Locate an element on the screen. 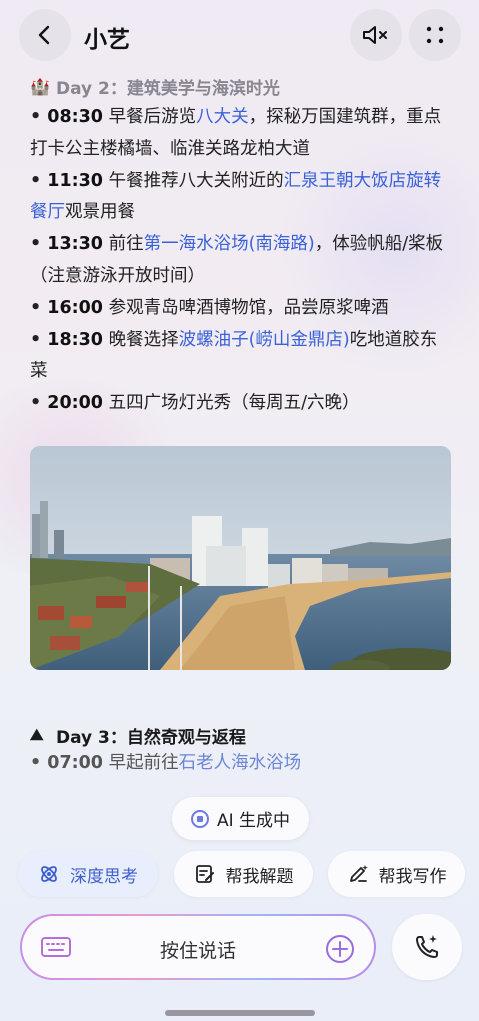 This screenshot has width=479, height=1021. day3-list: • 07:00 早起前往石老人海水浴场 is located at coordinates (240, 764).